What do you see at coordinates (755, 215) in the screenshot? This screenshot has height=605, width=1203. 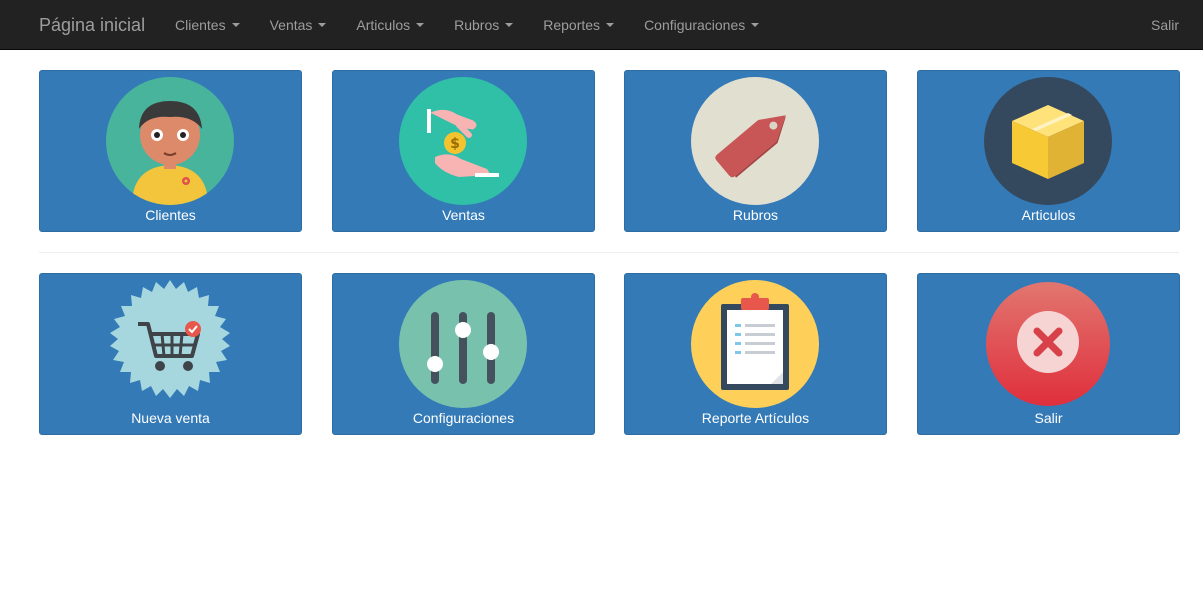 I see `tile-label: Rubros` at bounding box center [755, 215].